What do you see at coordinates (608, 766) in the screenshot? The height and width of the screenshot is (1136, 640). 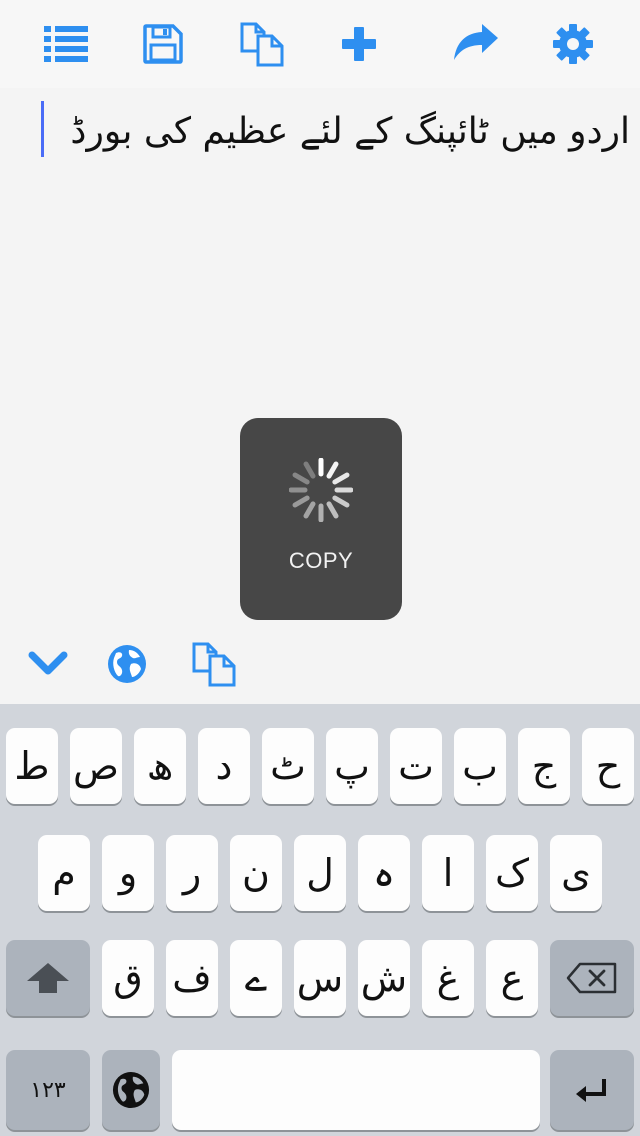 I see `key: ح` at bounding box center [608, 766].